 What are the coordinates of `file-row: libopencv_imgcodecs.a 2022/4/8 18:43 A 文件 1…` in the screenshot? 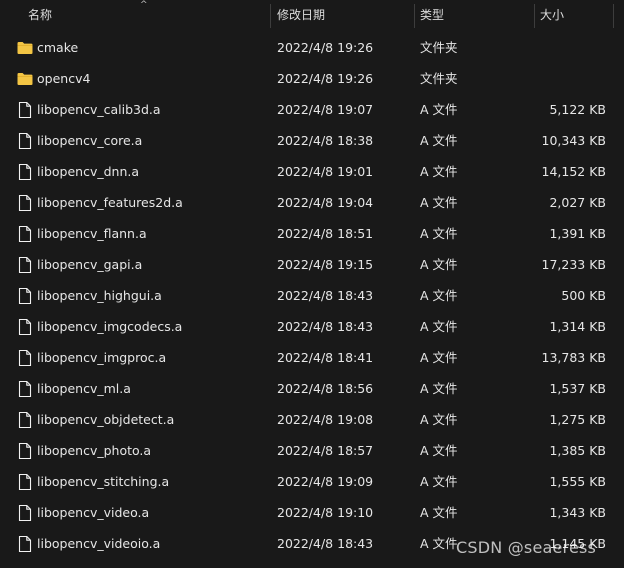 It's located at (312, 326).